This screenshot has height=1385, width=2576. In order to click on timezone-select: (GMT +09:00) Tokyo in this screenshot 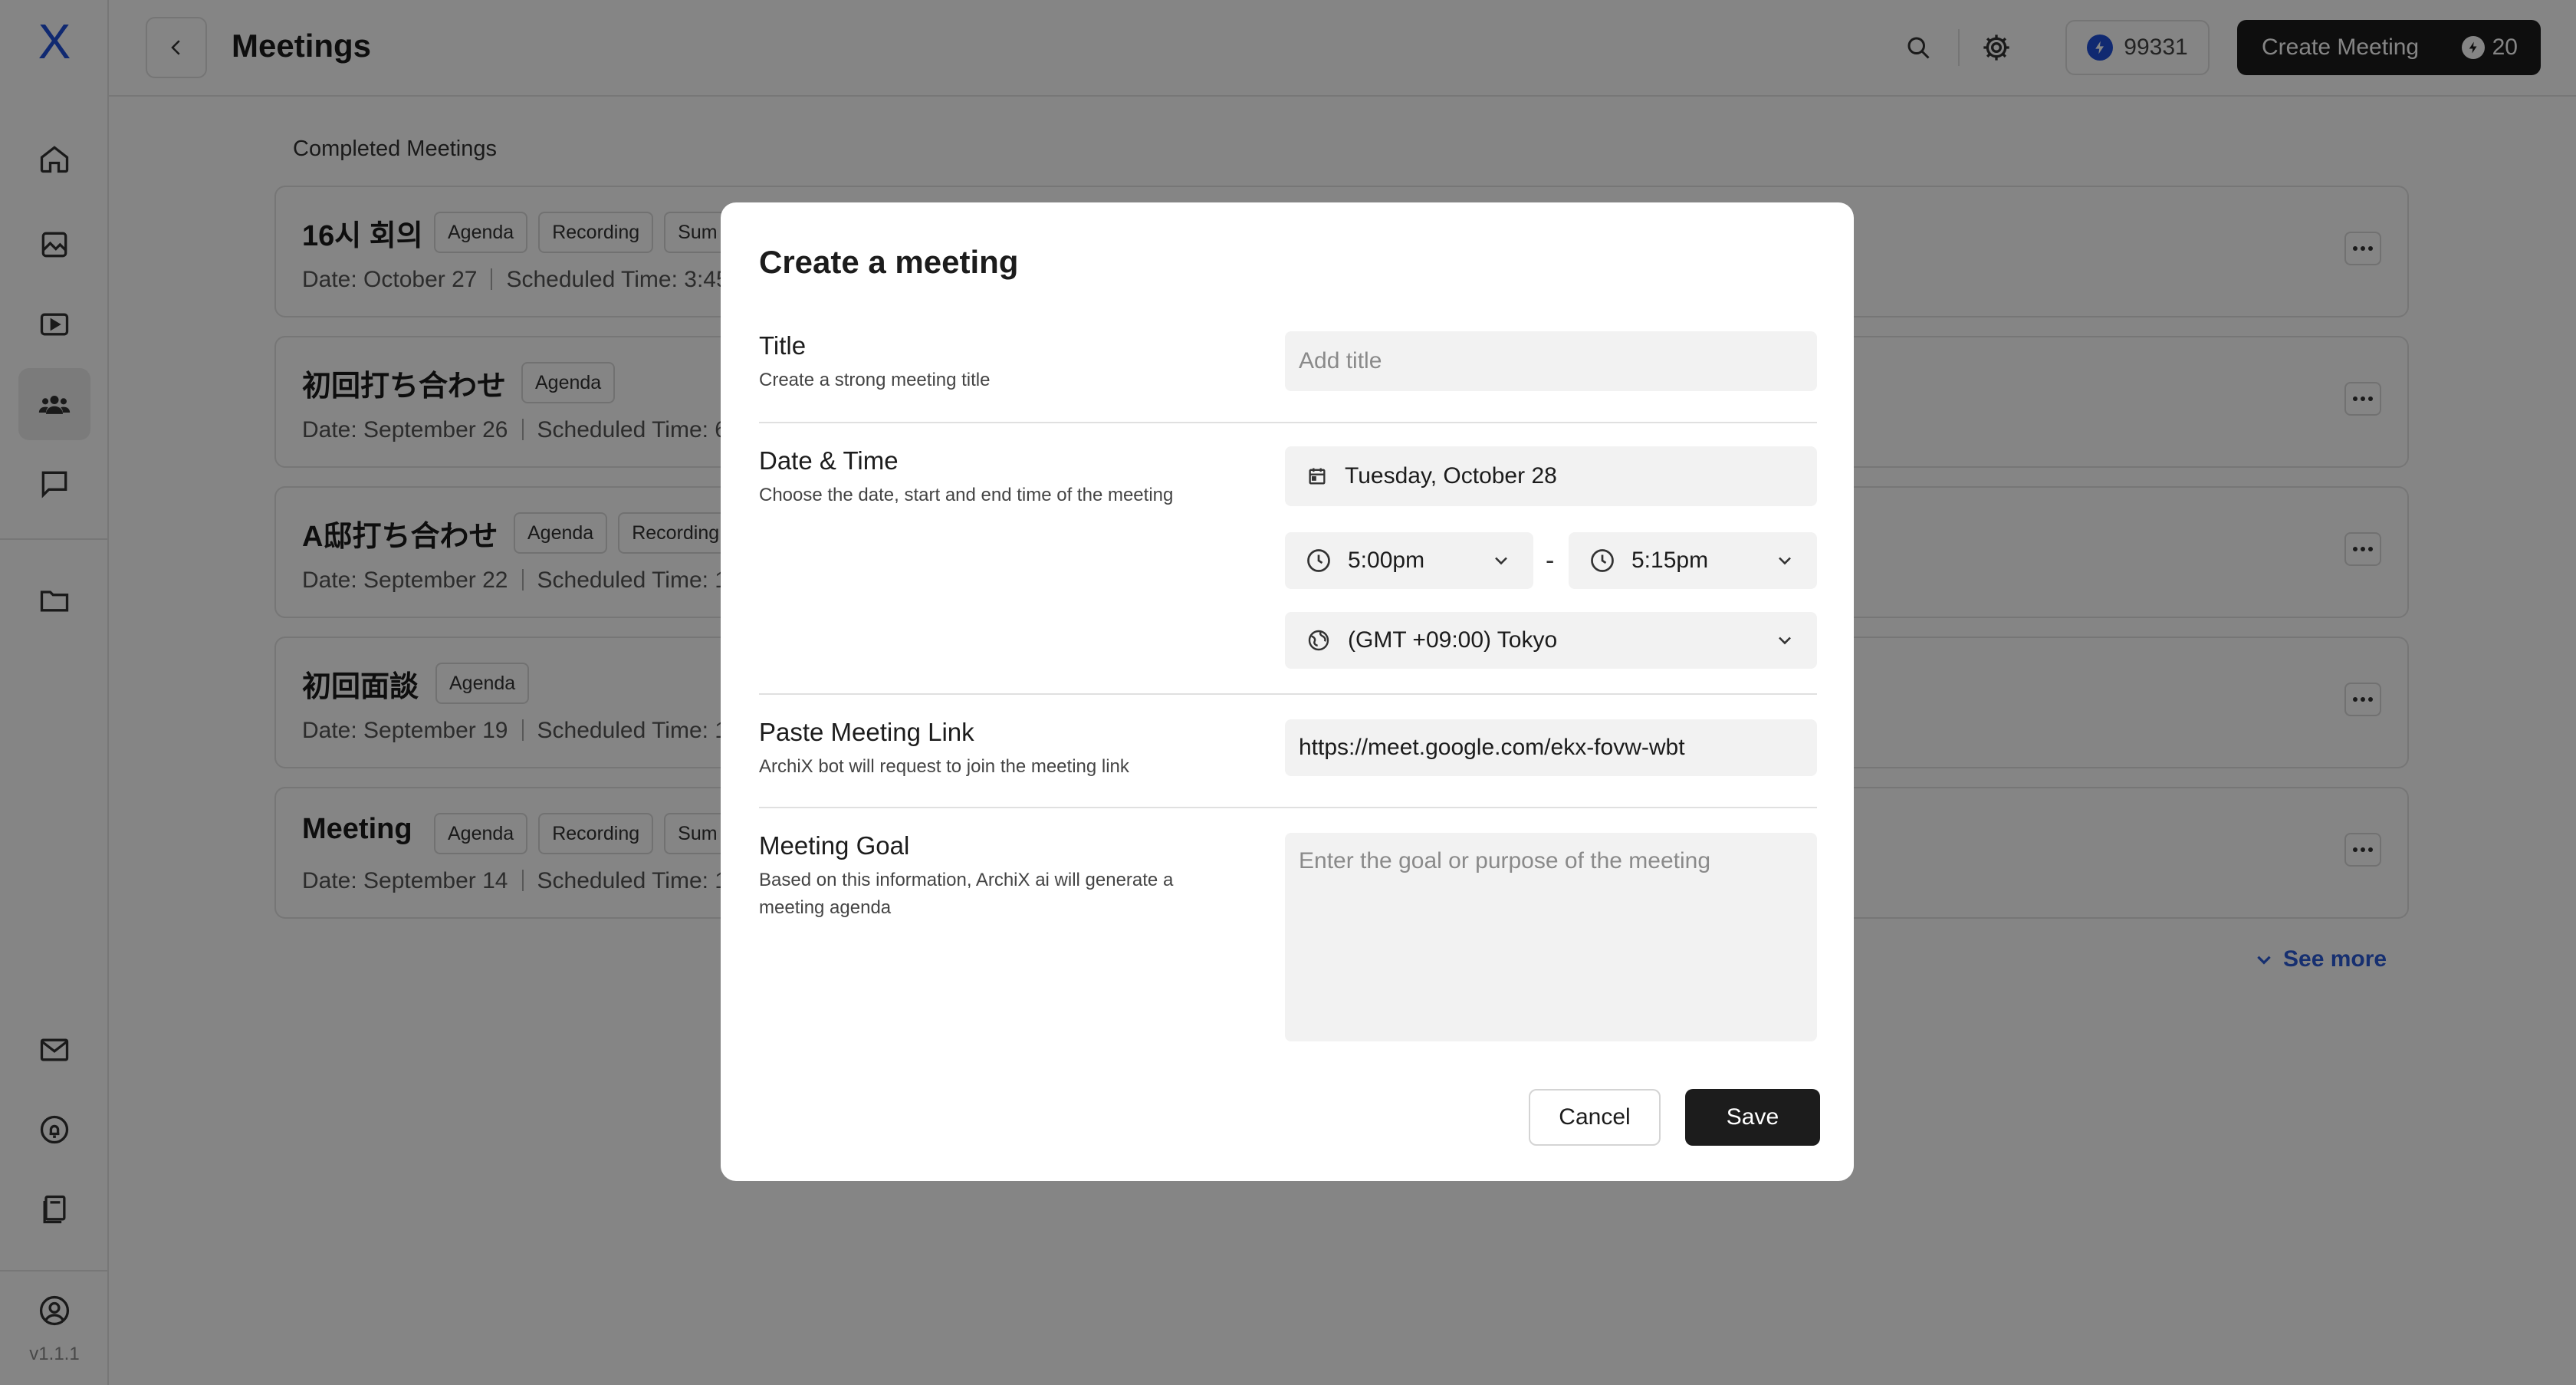, I will do `click(1551, 641)`.